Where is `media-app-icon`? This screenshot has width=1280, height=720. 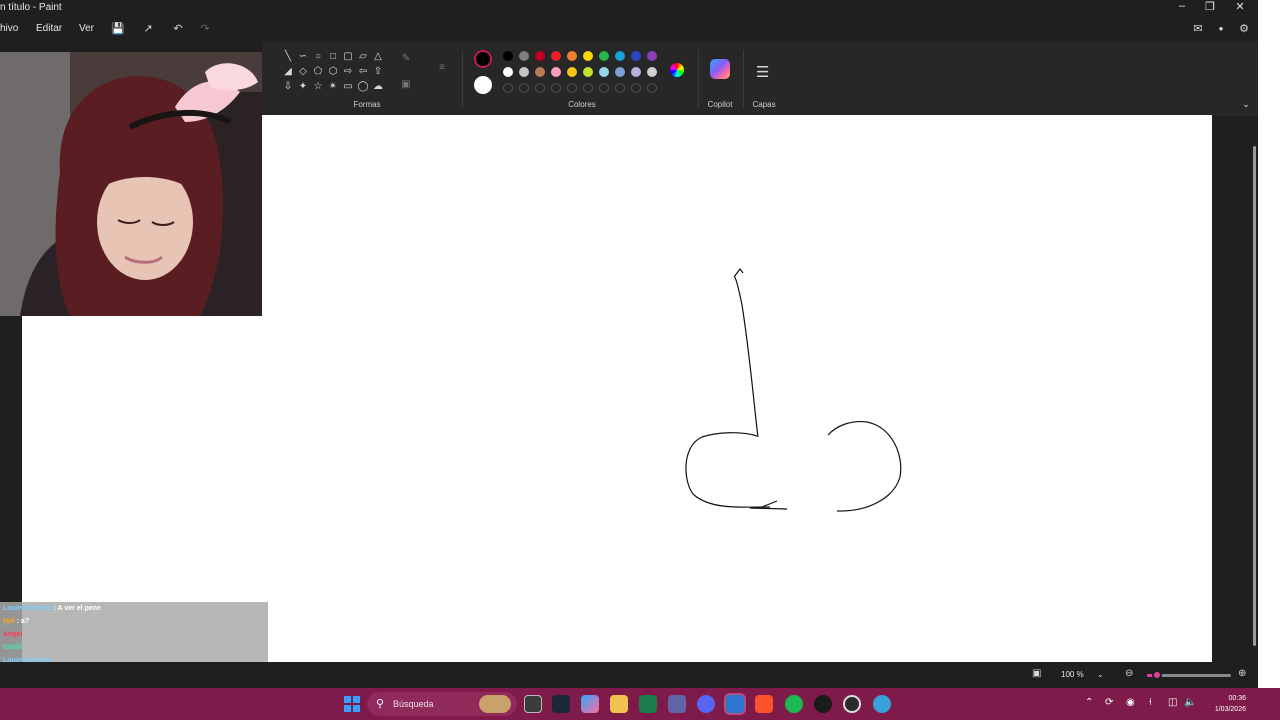
media-app-icon is located at coordinates (823, 704).